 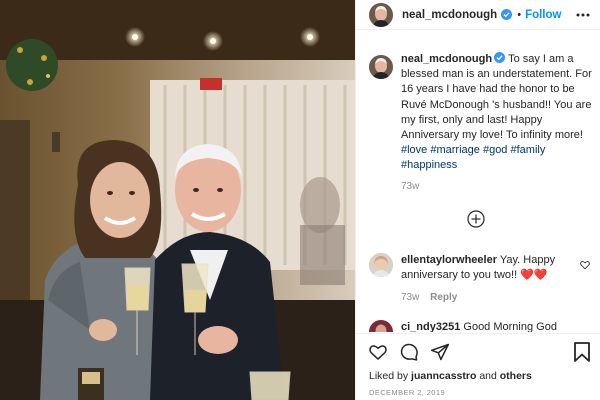 I want to click on follow-button: Follow, so click(x=543, y=15).